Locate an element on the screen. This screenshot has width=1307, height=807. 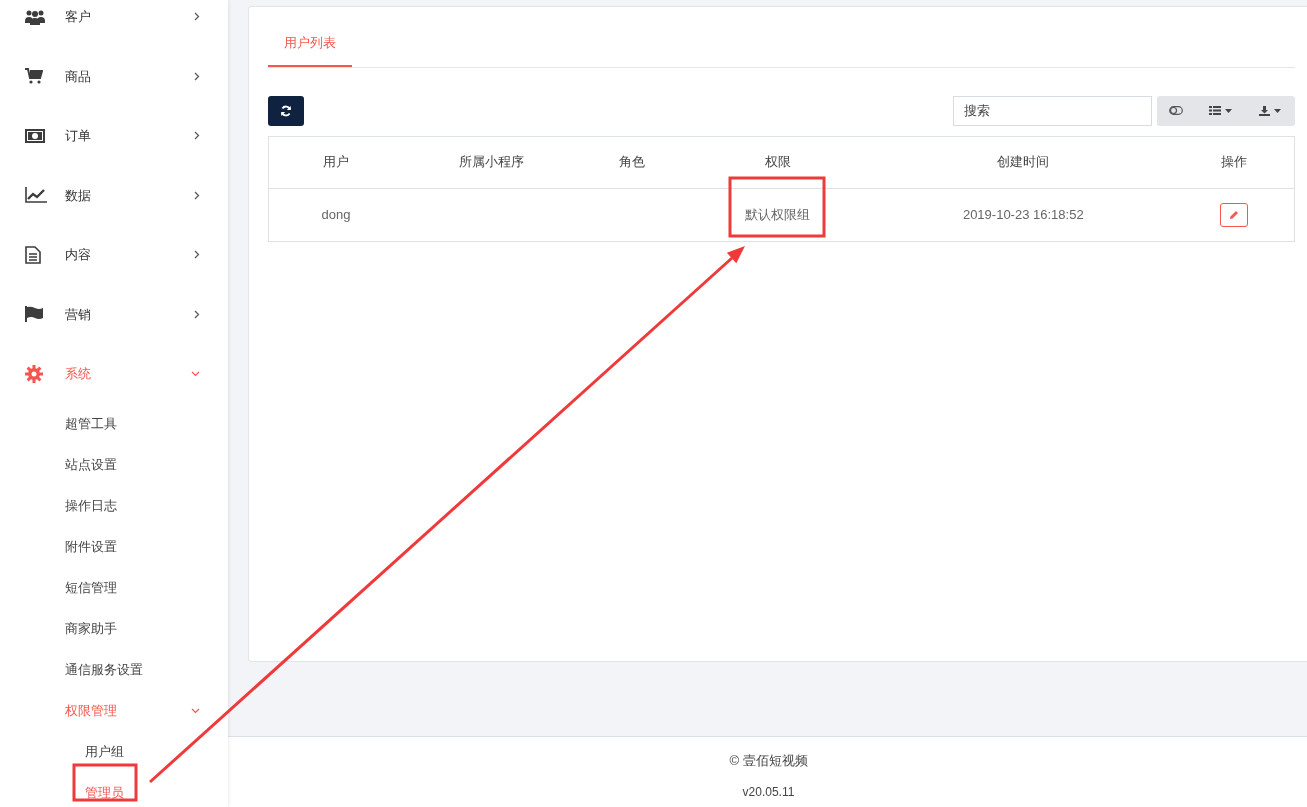
flag-icon is located at coordinates (35, 314).